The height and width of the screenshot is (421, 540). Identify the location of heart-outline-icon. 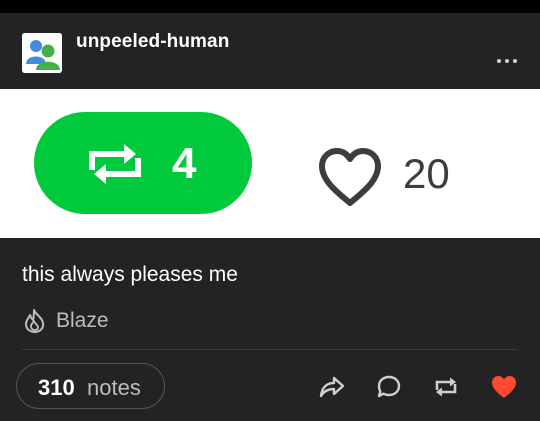
(350, 177).